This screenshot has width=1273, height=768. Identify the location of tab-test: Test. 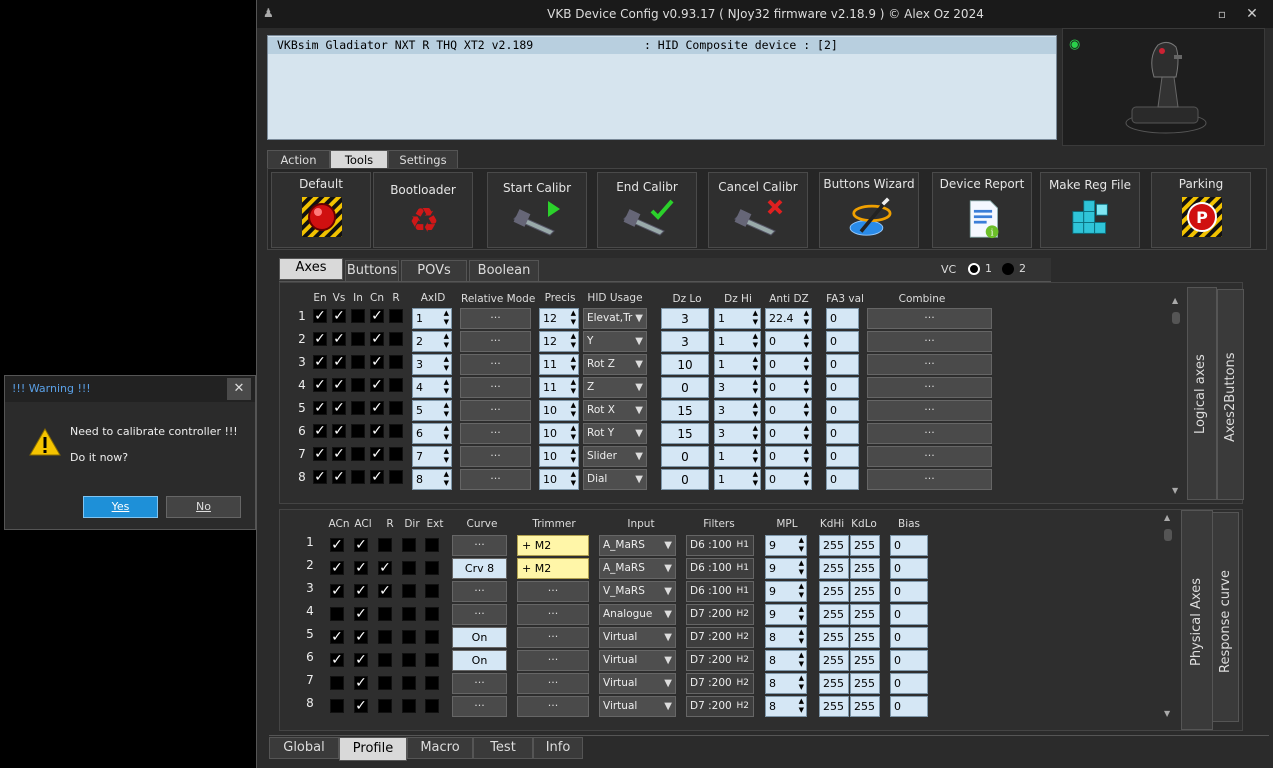
(503, 748).